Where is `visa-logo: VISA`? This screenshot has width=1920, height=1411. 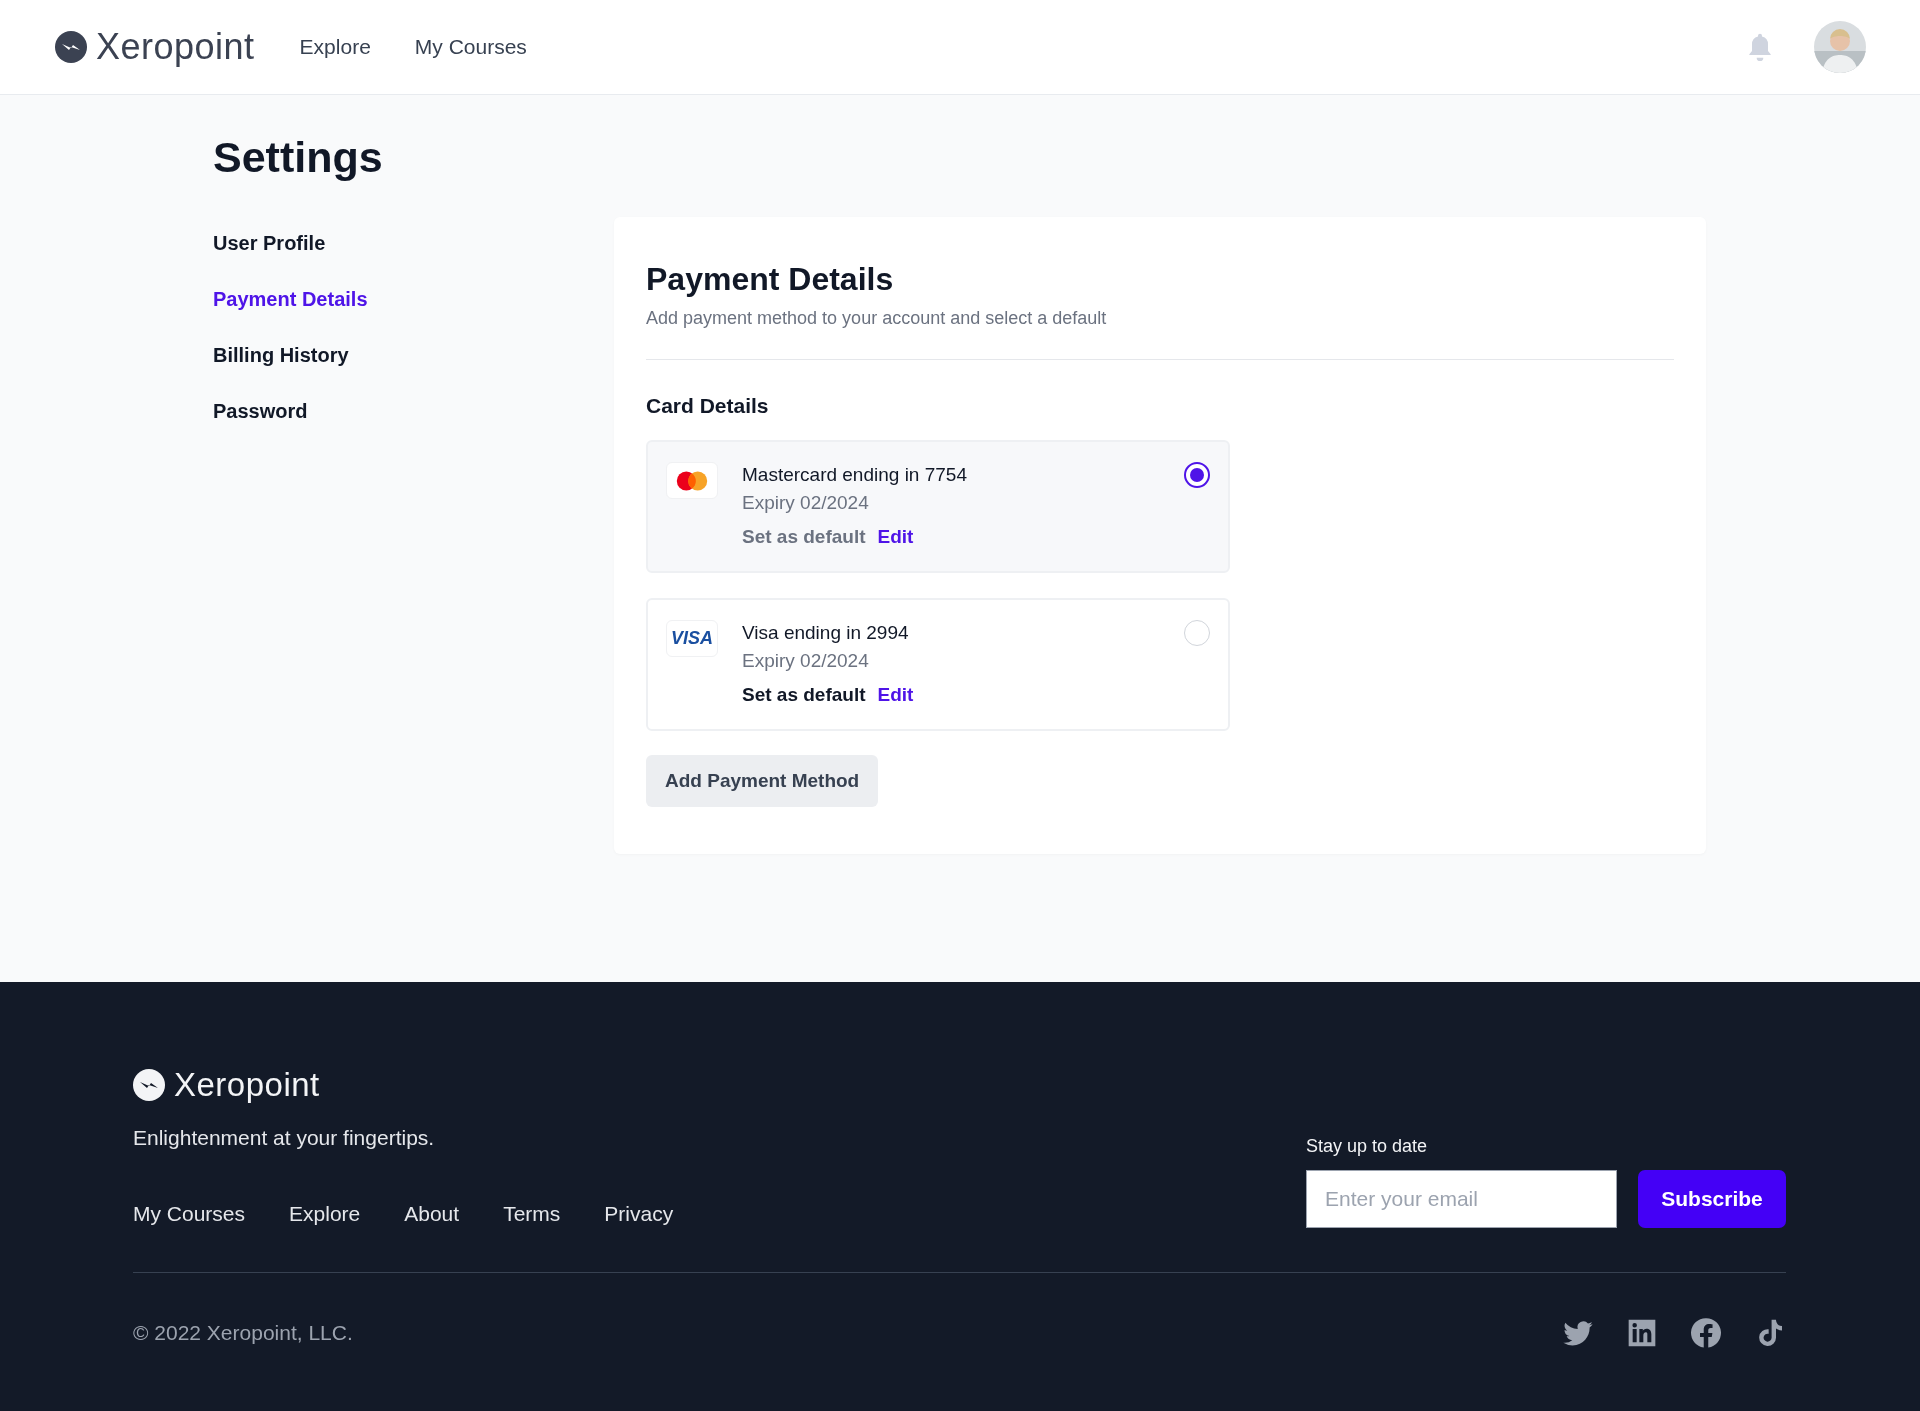 visa-logo: VISA is located at coordinates (692, 638).